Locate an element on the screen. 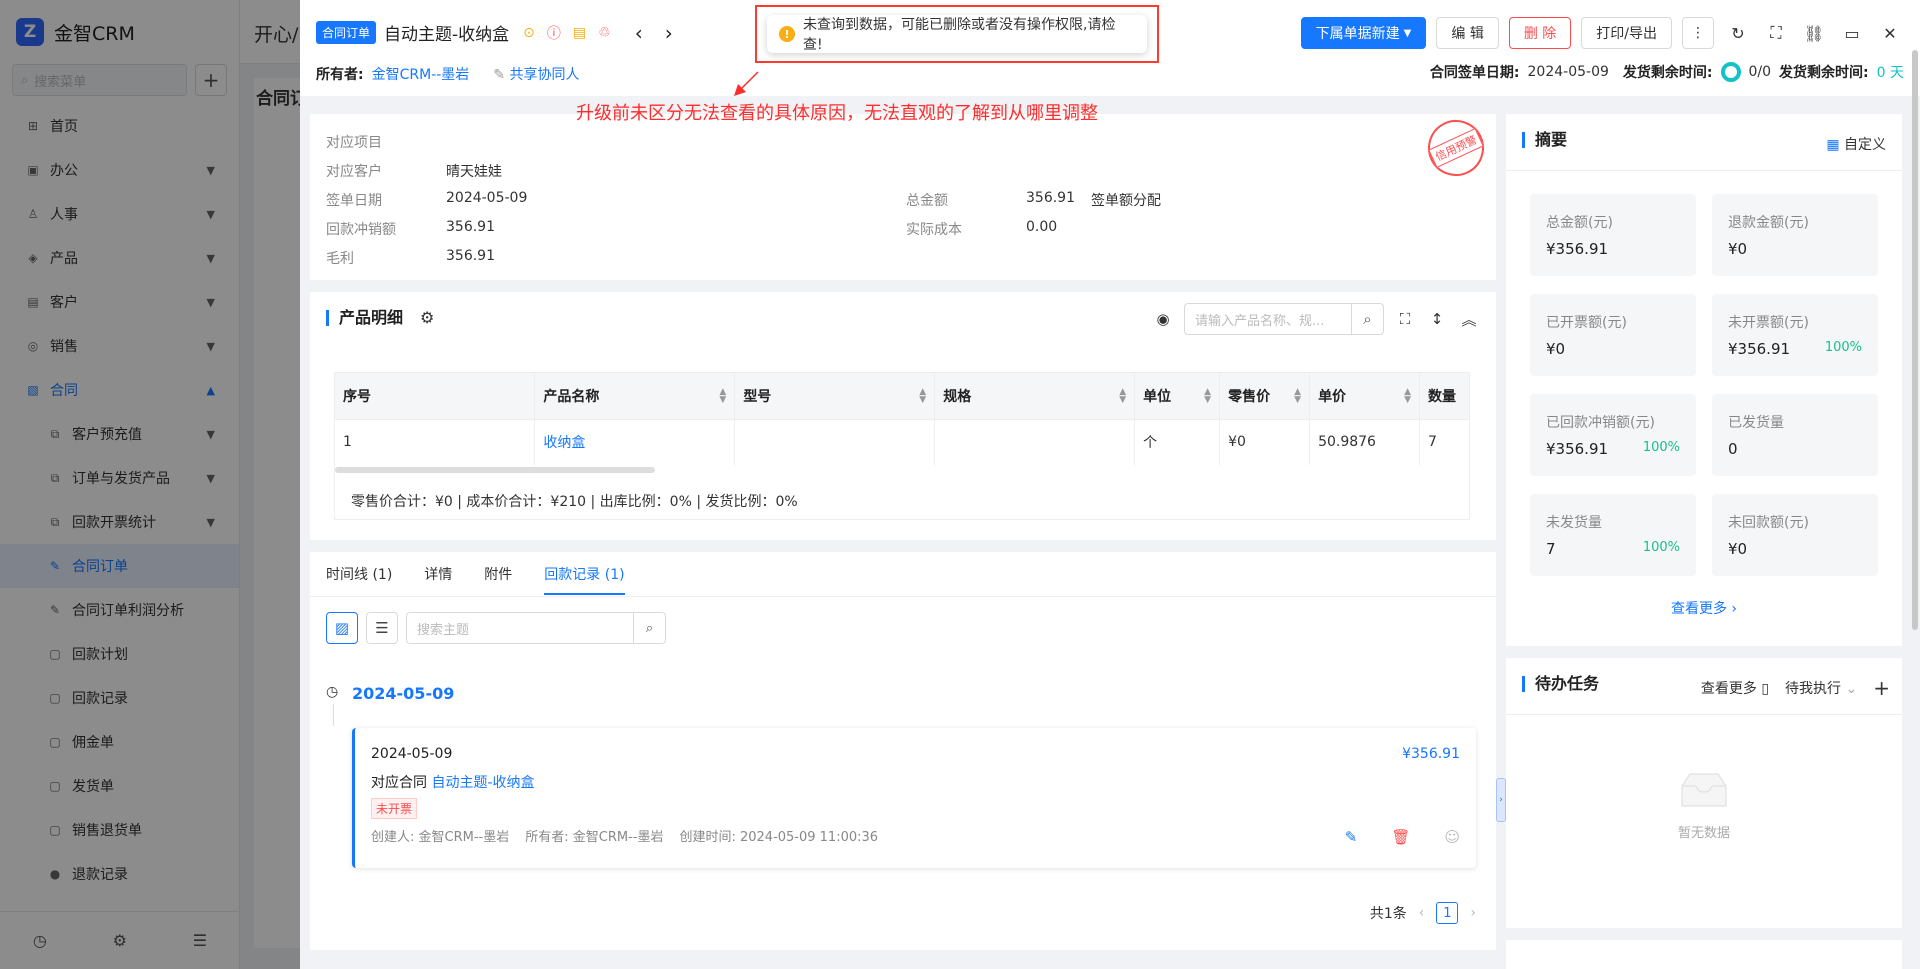  share-label: 共享协同人 is located at coordinates (544, 75).